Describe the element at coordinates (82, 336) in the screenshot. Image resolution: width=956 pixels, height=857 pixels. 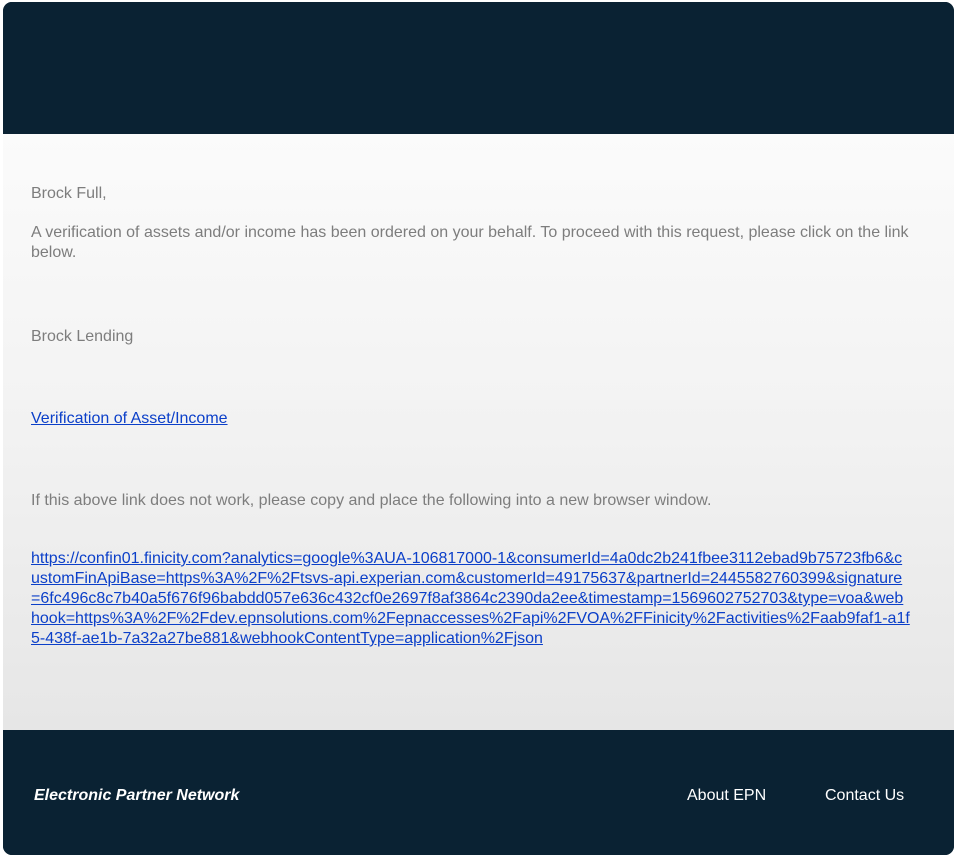
I see `sender-name: Brock Lending` at that location.